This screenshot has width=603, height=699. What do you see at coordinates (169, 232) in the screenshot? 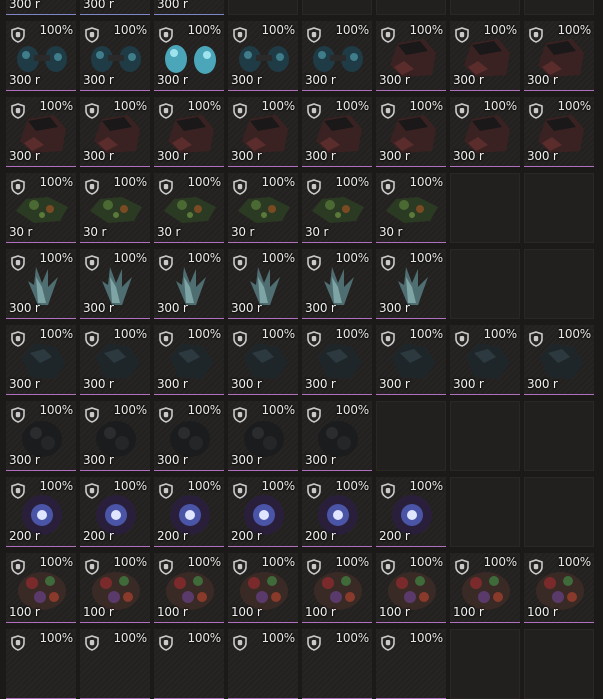
I see `item-price: 30 r` at bounding box center [169, 232].